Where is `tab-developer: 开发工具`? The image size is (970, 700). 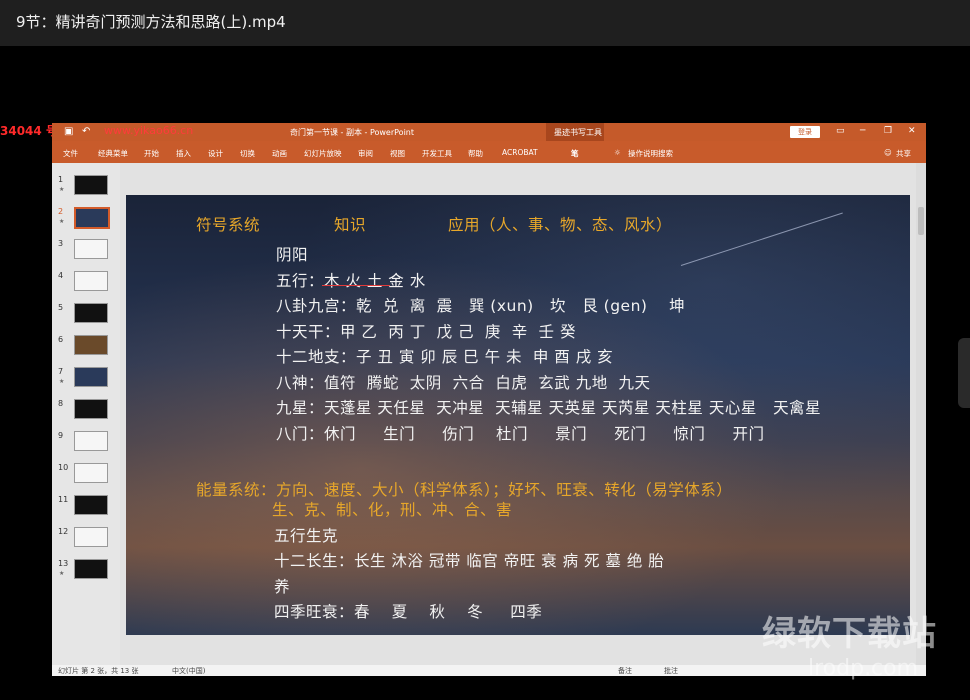 tab-developer: 开发工具 is located at coordinates (437, 153).